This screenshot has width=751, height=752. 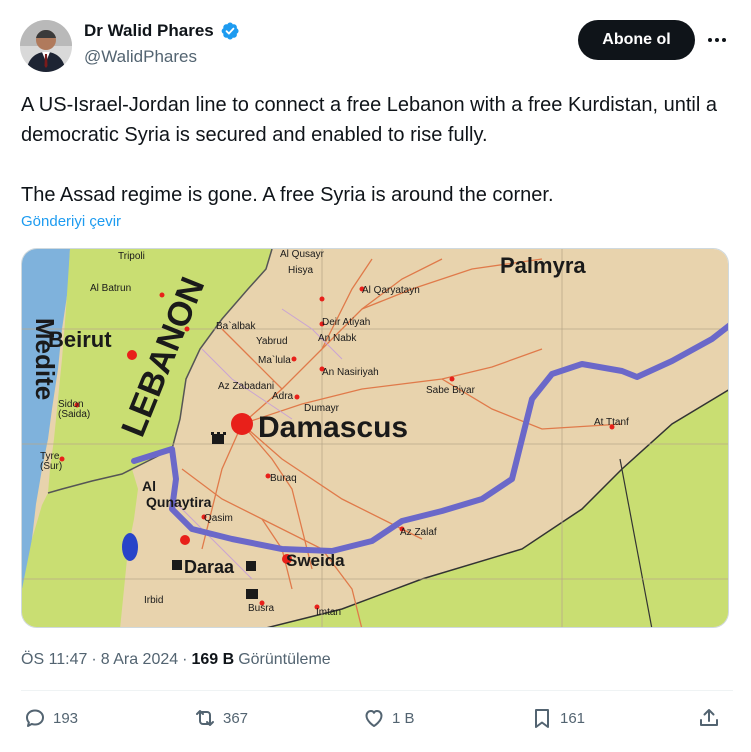 What do you see at coordinates (209, 567) in the screenshot?
I see `map-label-daraa: Daraa` at bounding box center [209, 567].